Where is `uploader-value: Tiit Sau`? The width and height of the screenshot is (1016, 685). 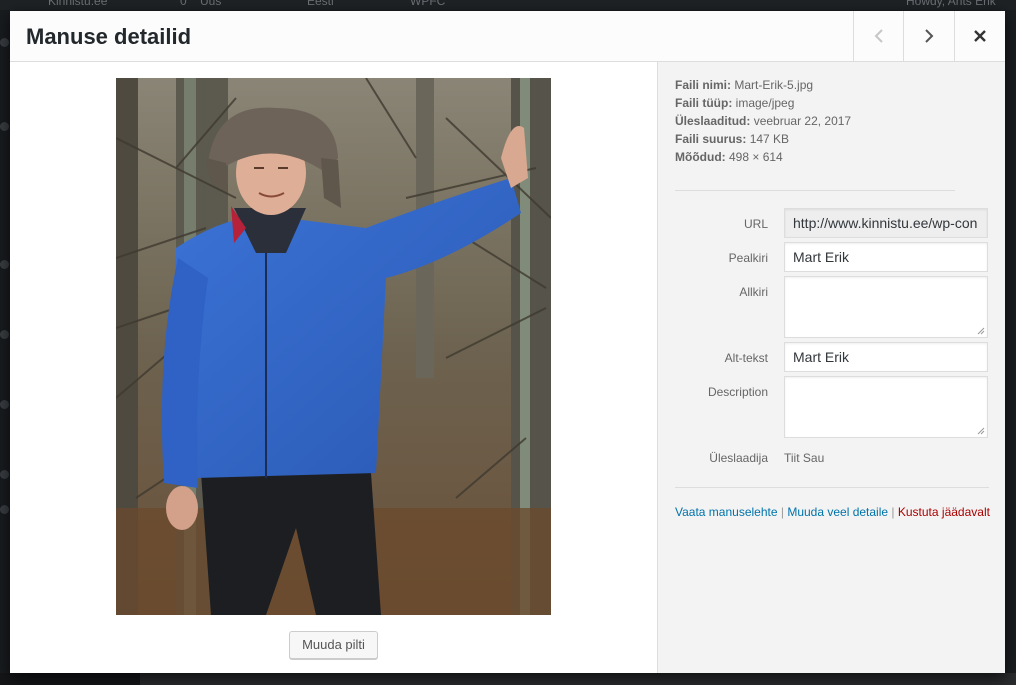 uploader-value: Tiit Sau is located at coordinates (804, 458).